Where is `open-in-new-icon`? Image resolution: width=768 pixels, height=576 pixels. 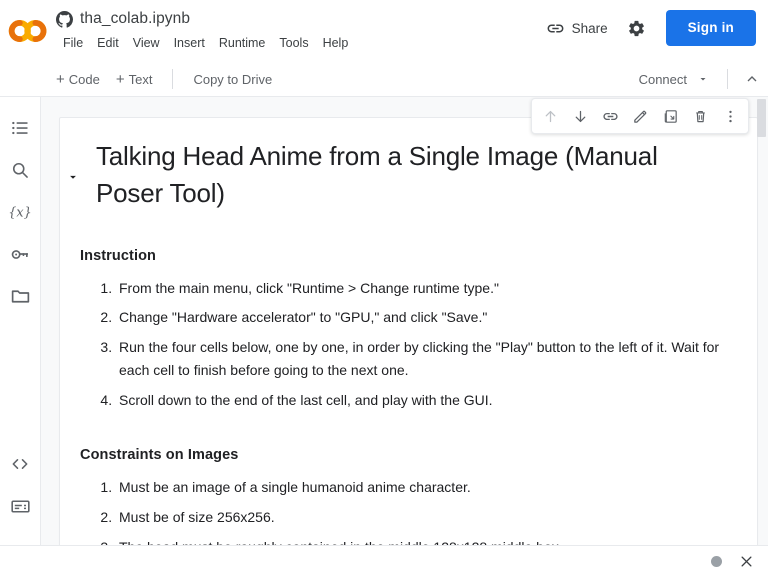
open-in-new-icon is located at coordinates (670, 116).